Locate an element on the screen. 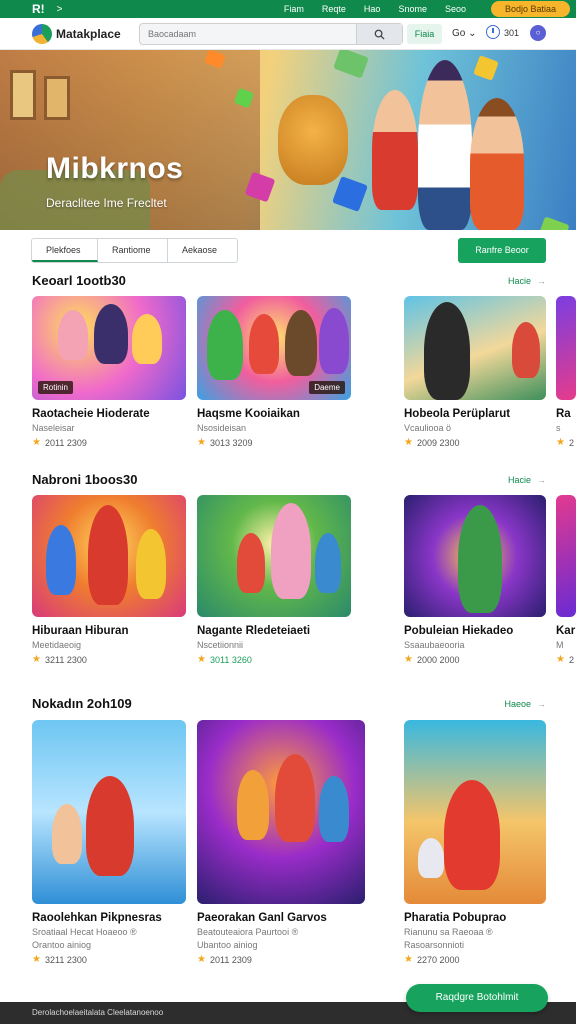 This screenshot has height=1024, width=576. section-more-link: Haeoe → is located at coordinates (525, 704).